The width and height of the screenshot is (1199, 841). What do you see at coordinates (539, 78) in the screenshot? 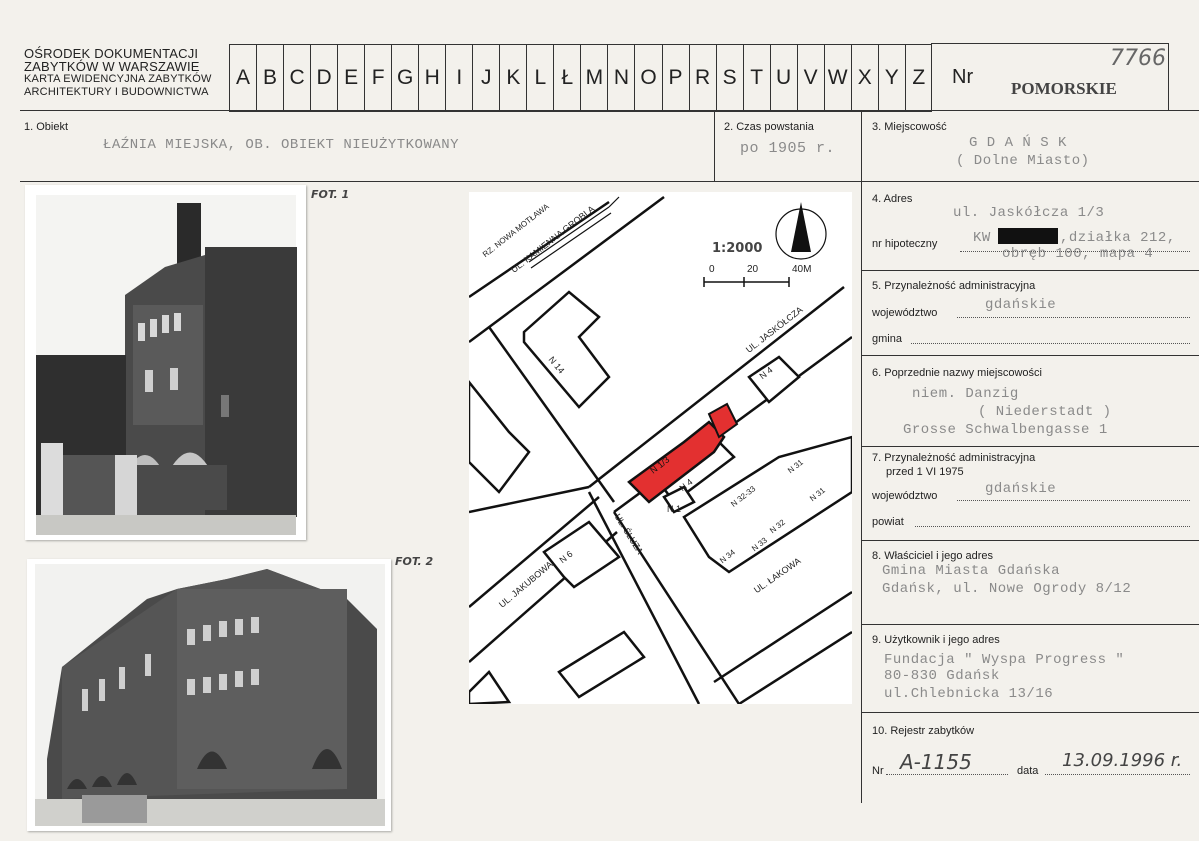
I see `index-letter: L` at bounding box center [539, 78].